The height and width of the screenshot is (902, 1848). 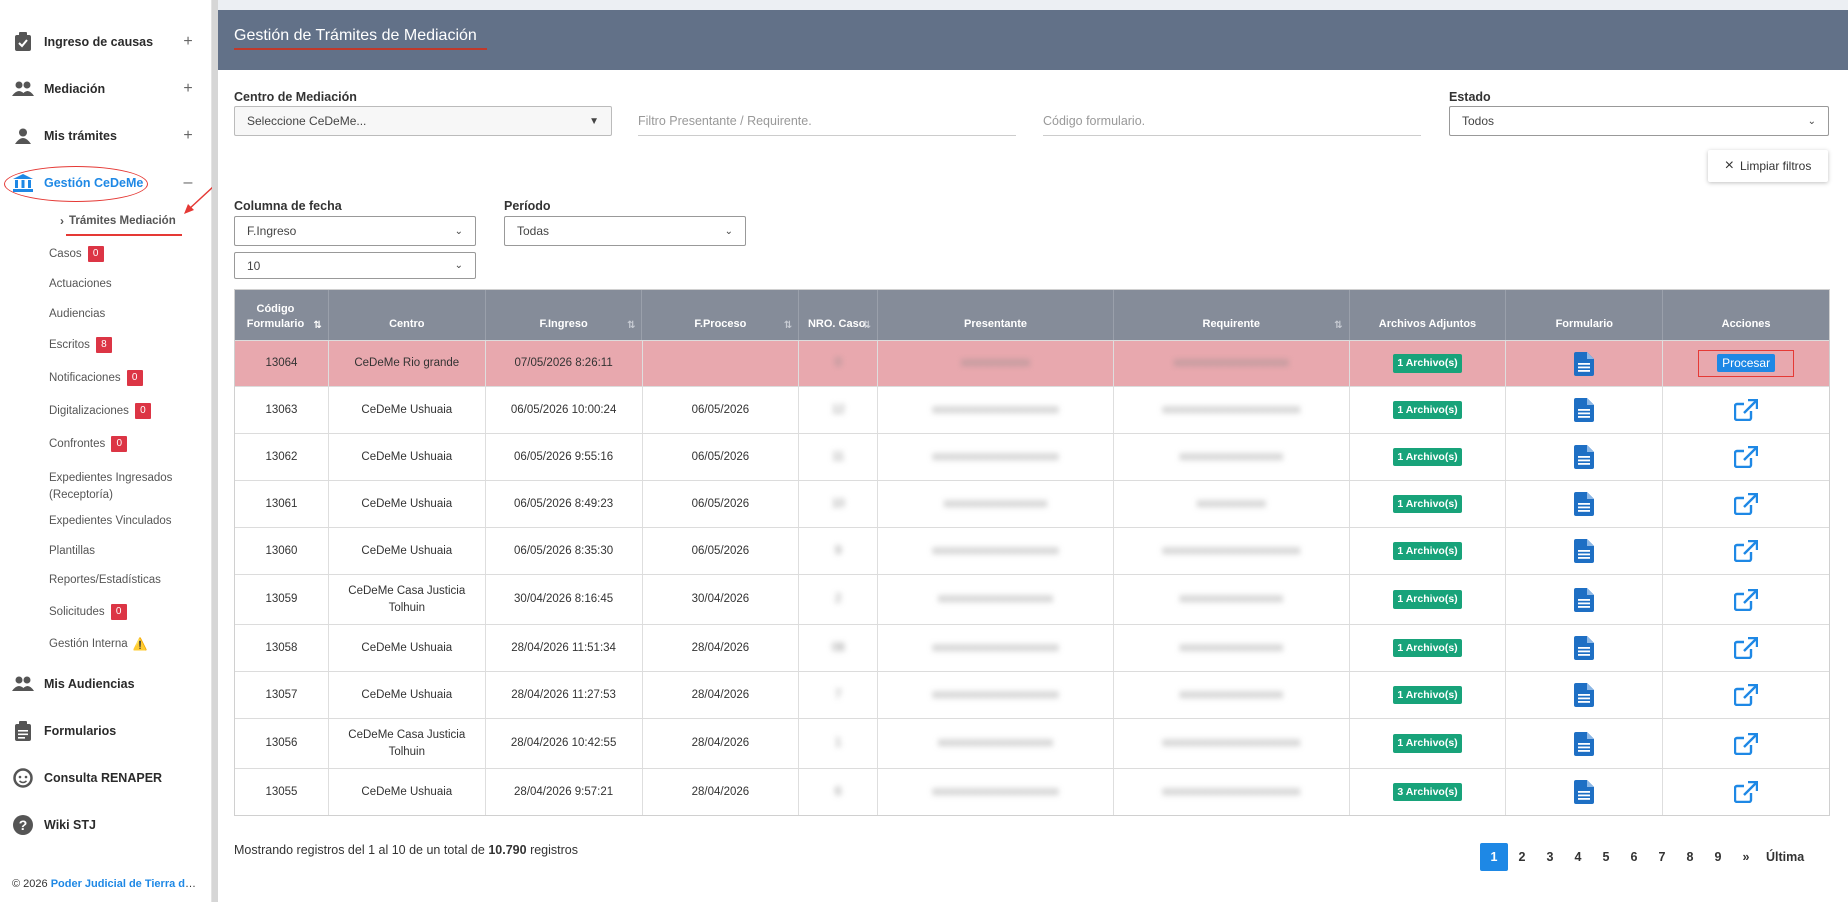 I want to click on page-link: 1, so click(x=1494, y=857).